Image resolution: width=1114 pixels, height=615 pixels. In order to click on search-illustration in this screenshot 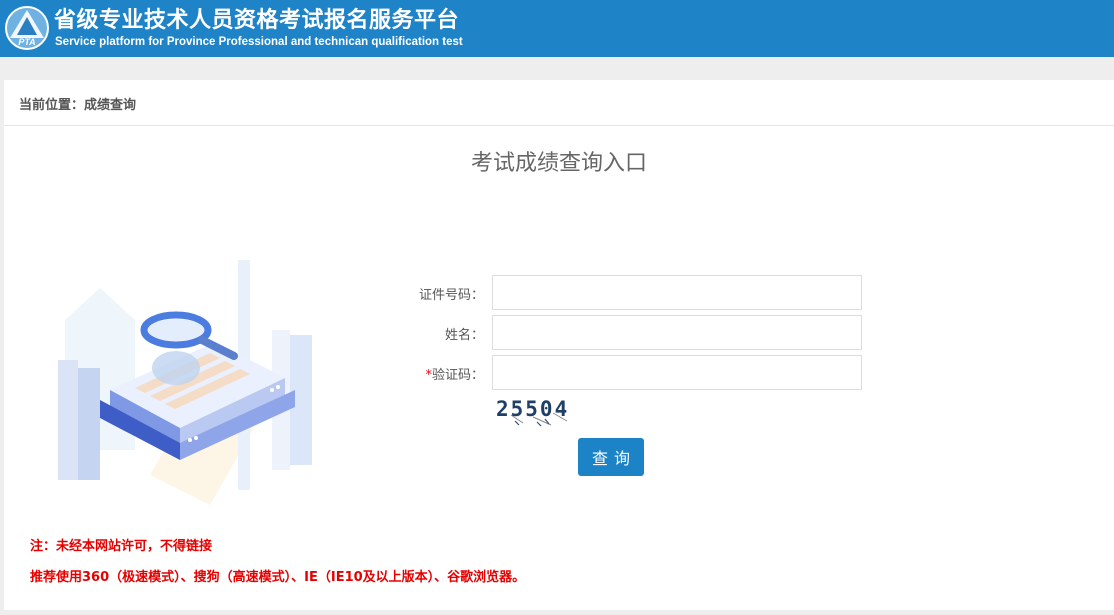, I will do `click(185, 382)`.